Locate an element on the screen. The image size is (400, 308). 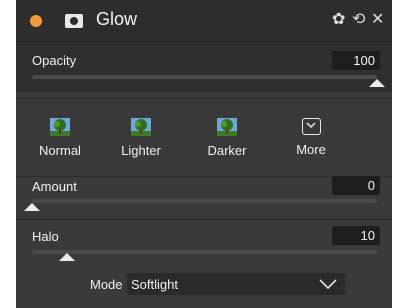
amount-slider-thumb is located at coordinates (32, 207).